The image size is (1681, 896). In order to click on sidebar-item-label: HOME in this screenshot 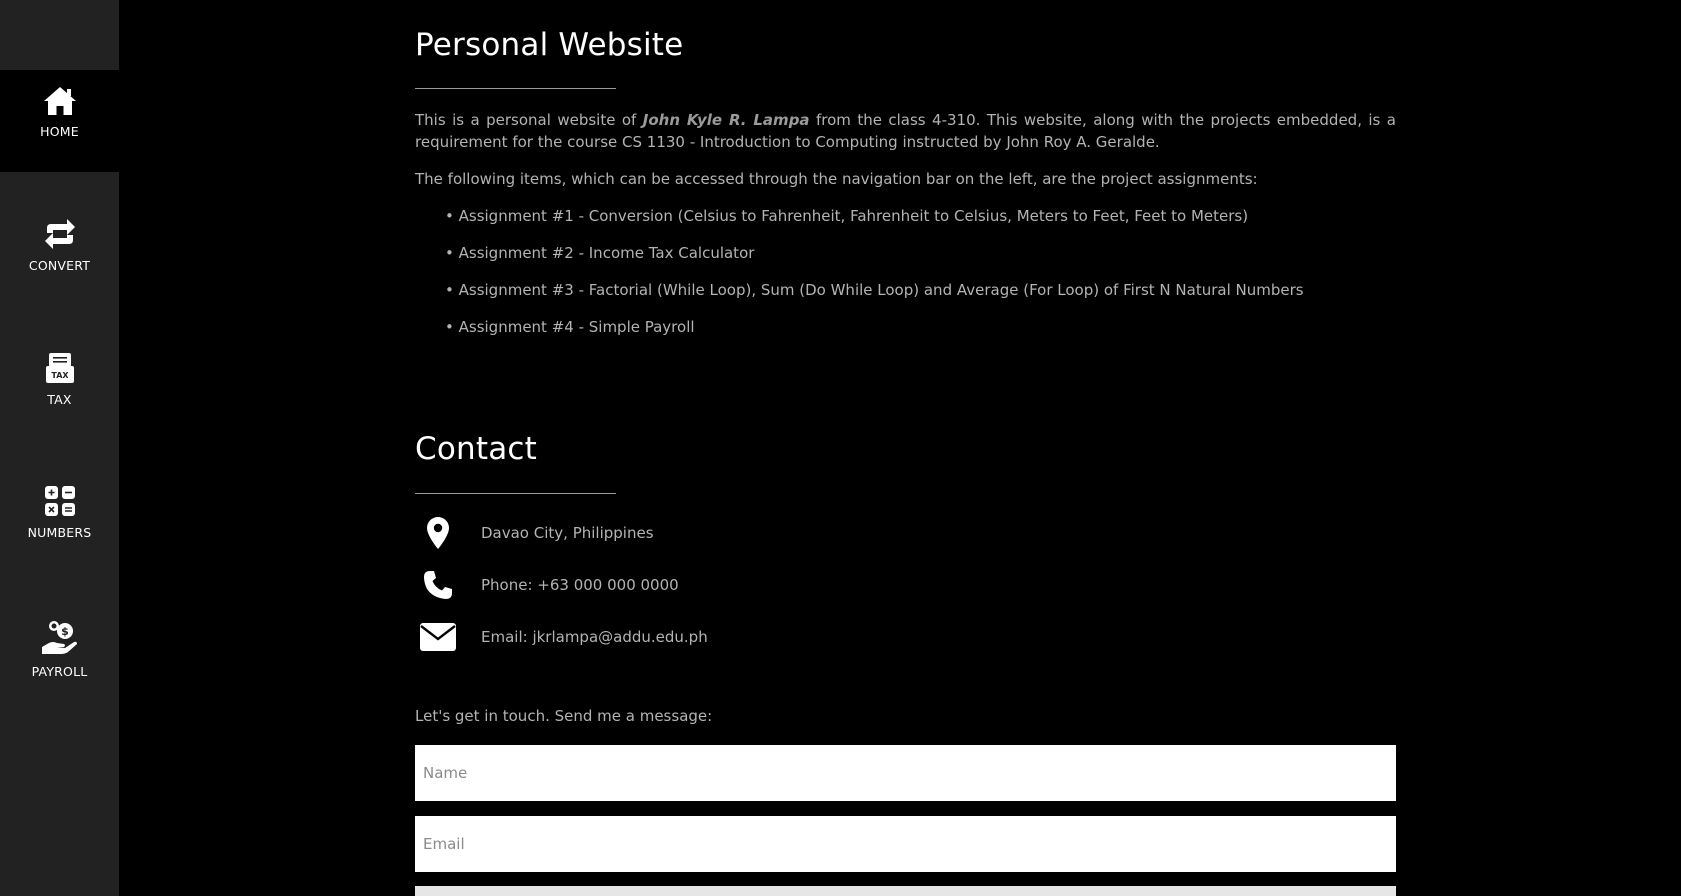, I will do `click(59, 131)`.